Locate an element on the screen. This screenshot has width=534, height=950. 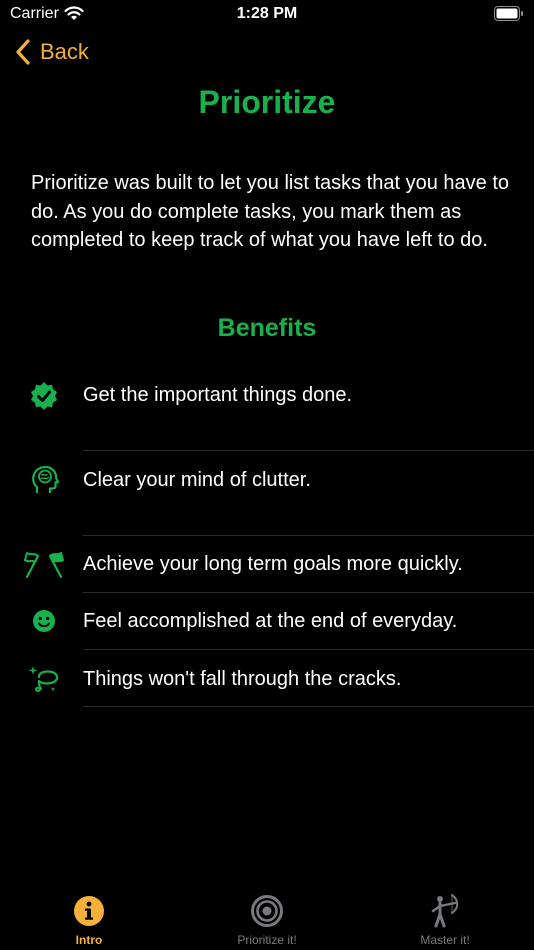
archery-icon is located at coordinates (445, 911).